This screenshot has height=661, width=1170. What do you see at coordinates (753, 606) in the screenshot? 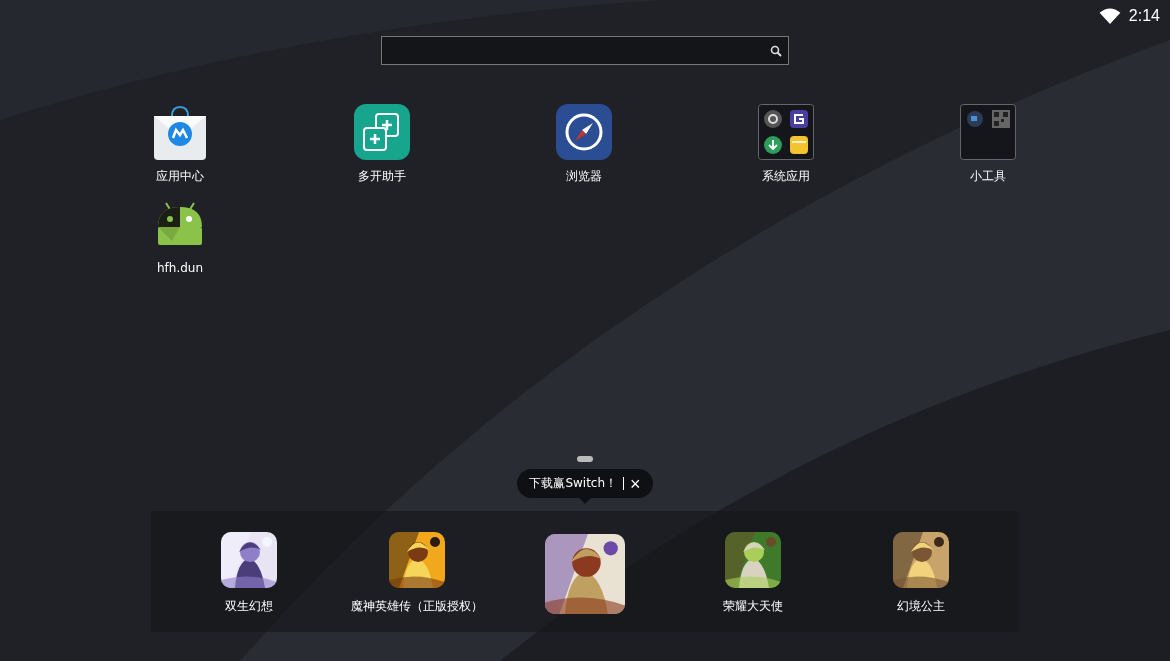
I see `app-label: 荣耀大天使` at bounding box center [753, 606].